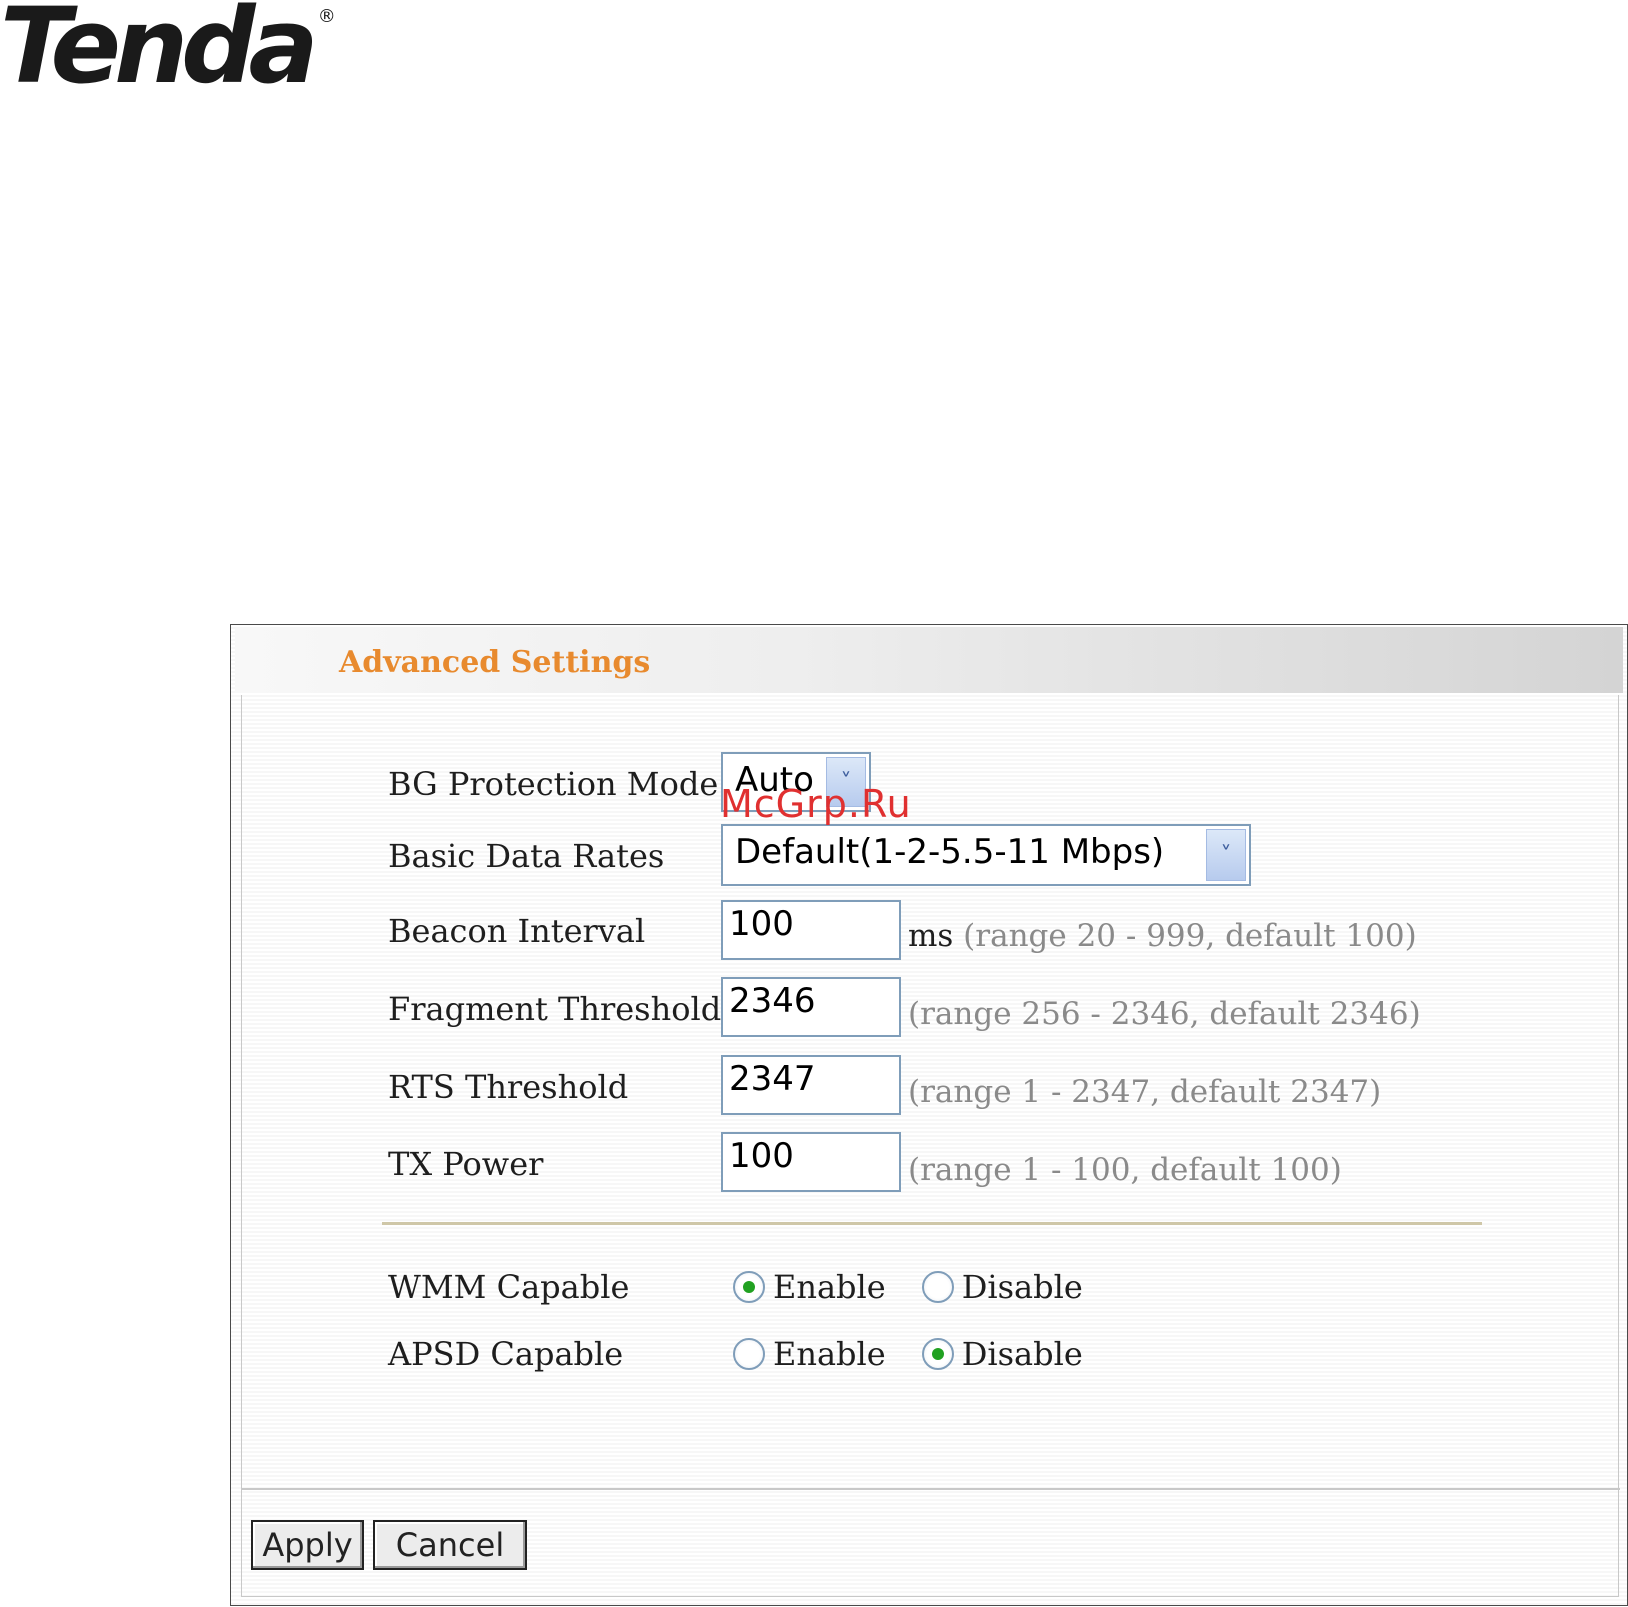  Describe the element at coordinates (811, 1162) in the screenshot. I see `tx-power-input: 100` at that location.